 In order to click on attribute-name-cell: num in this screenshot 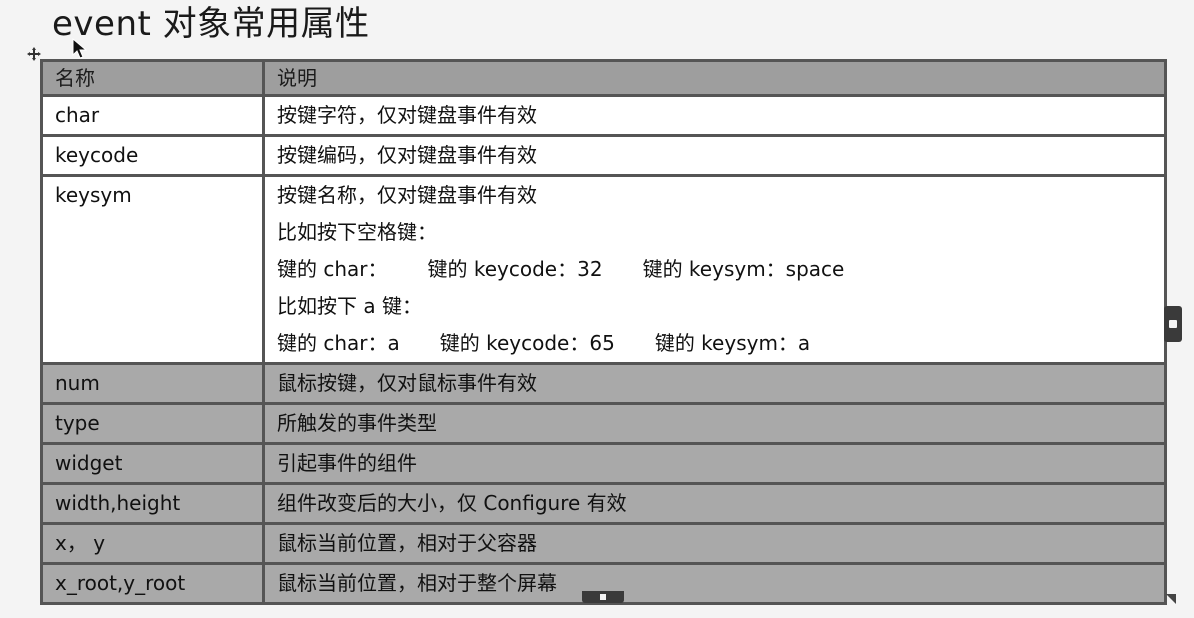, I will do `click(152, 383)`.